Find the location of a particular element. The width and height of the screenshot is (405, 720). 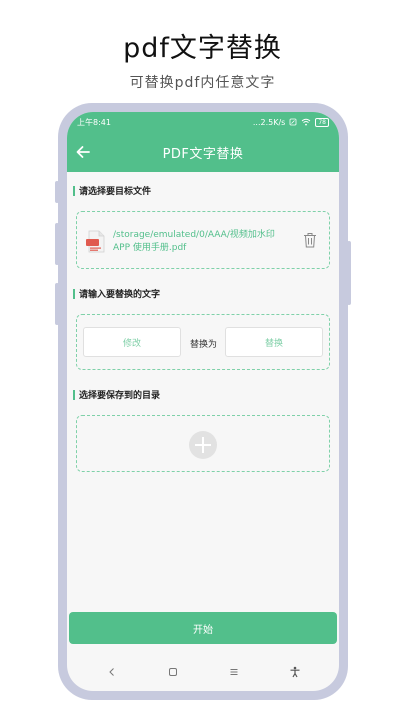

replace-text-card: 修改 替换为 替换 is located at coordinates (203, 342).